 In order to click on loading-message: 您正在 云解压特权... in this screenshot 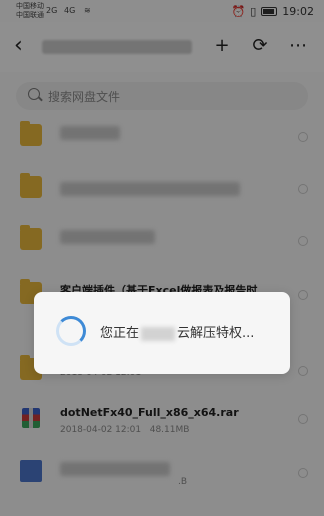, I will do `click(177, 331)`.